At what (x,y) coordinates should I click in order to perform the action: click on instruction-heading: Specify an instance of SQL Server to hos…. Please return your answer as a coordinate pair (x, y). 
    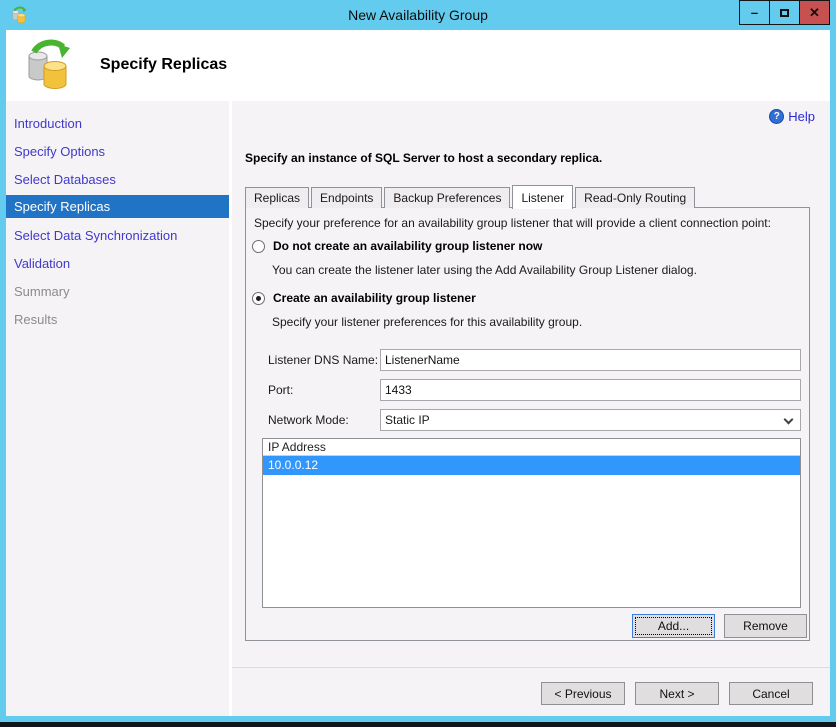
    Looking at the image, I should click on (424, 158).